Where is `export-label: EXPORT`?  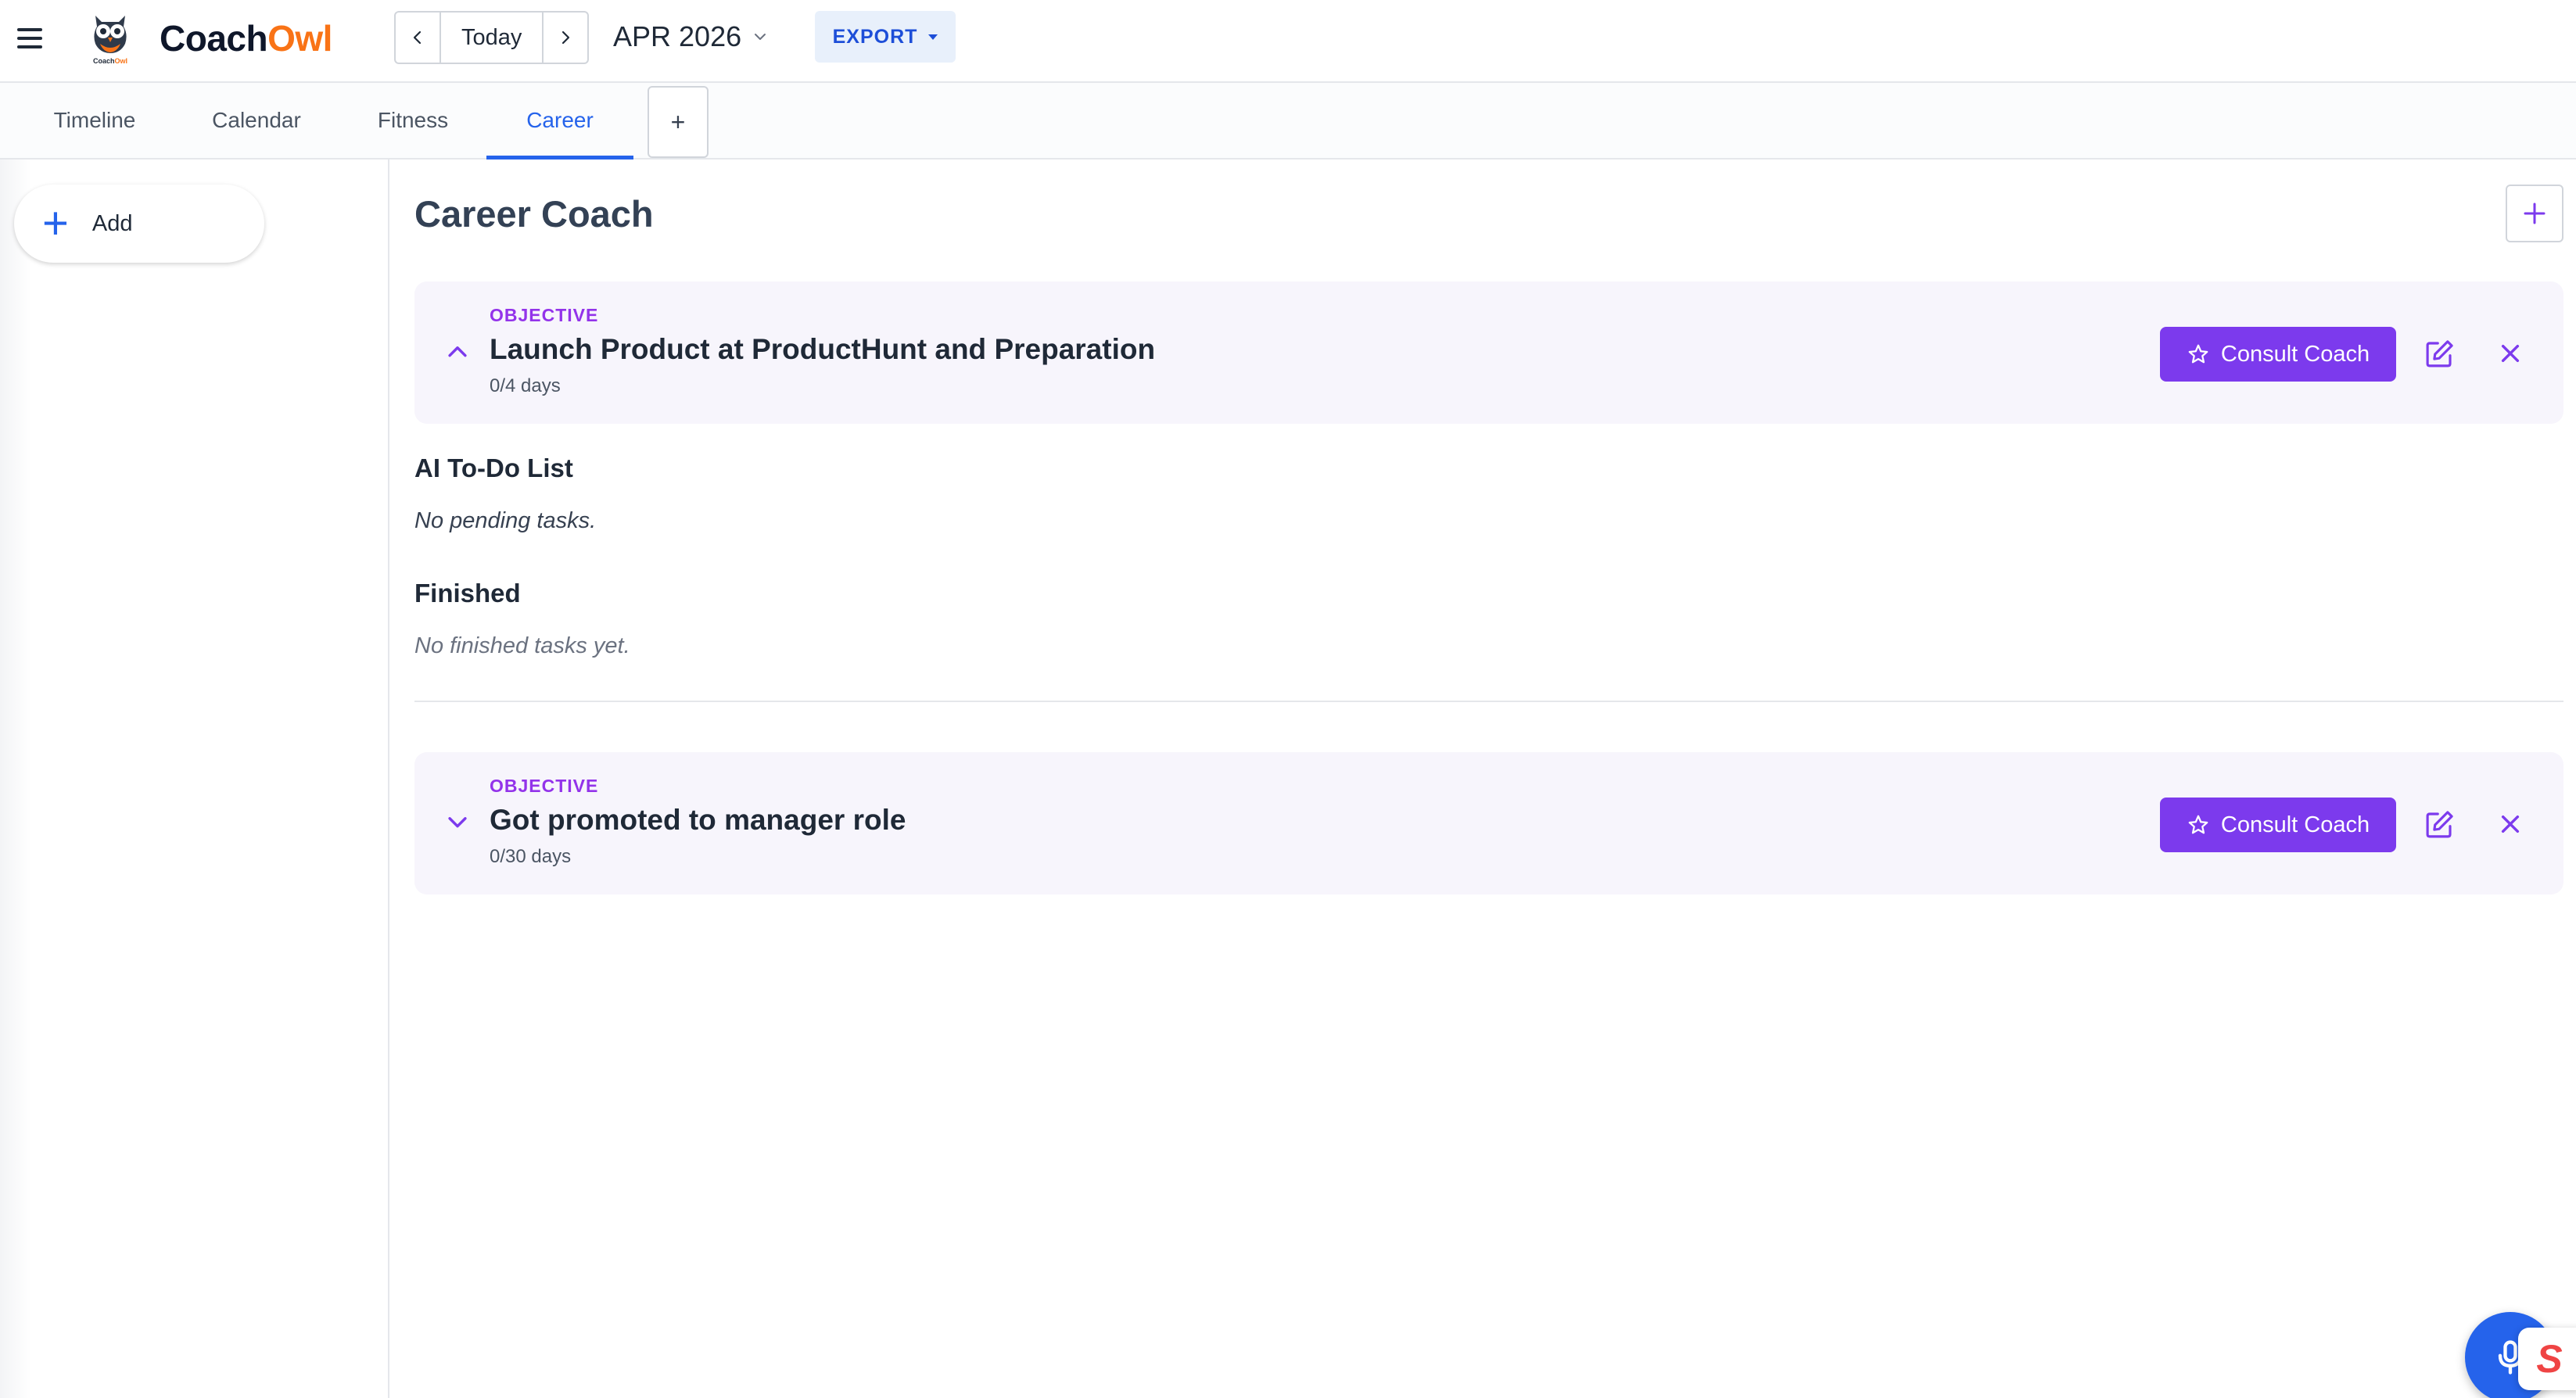 export-label: EXPORT is located at coordinates (875, 36).